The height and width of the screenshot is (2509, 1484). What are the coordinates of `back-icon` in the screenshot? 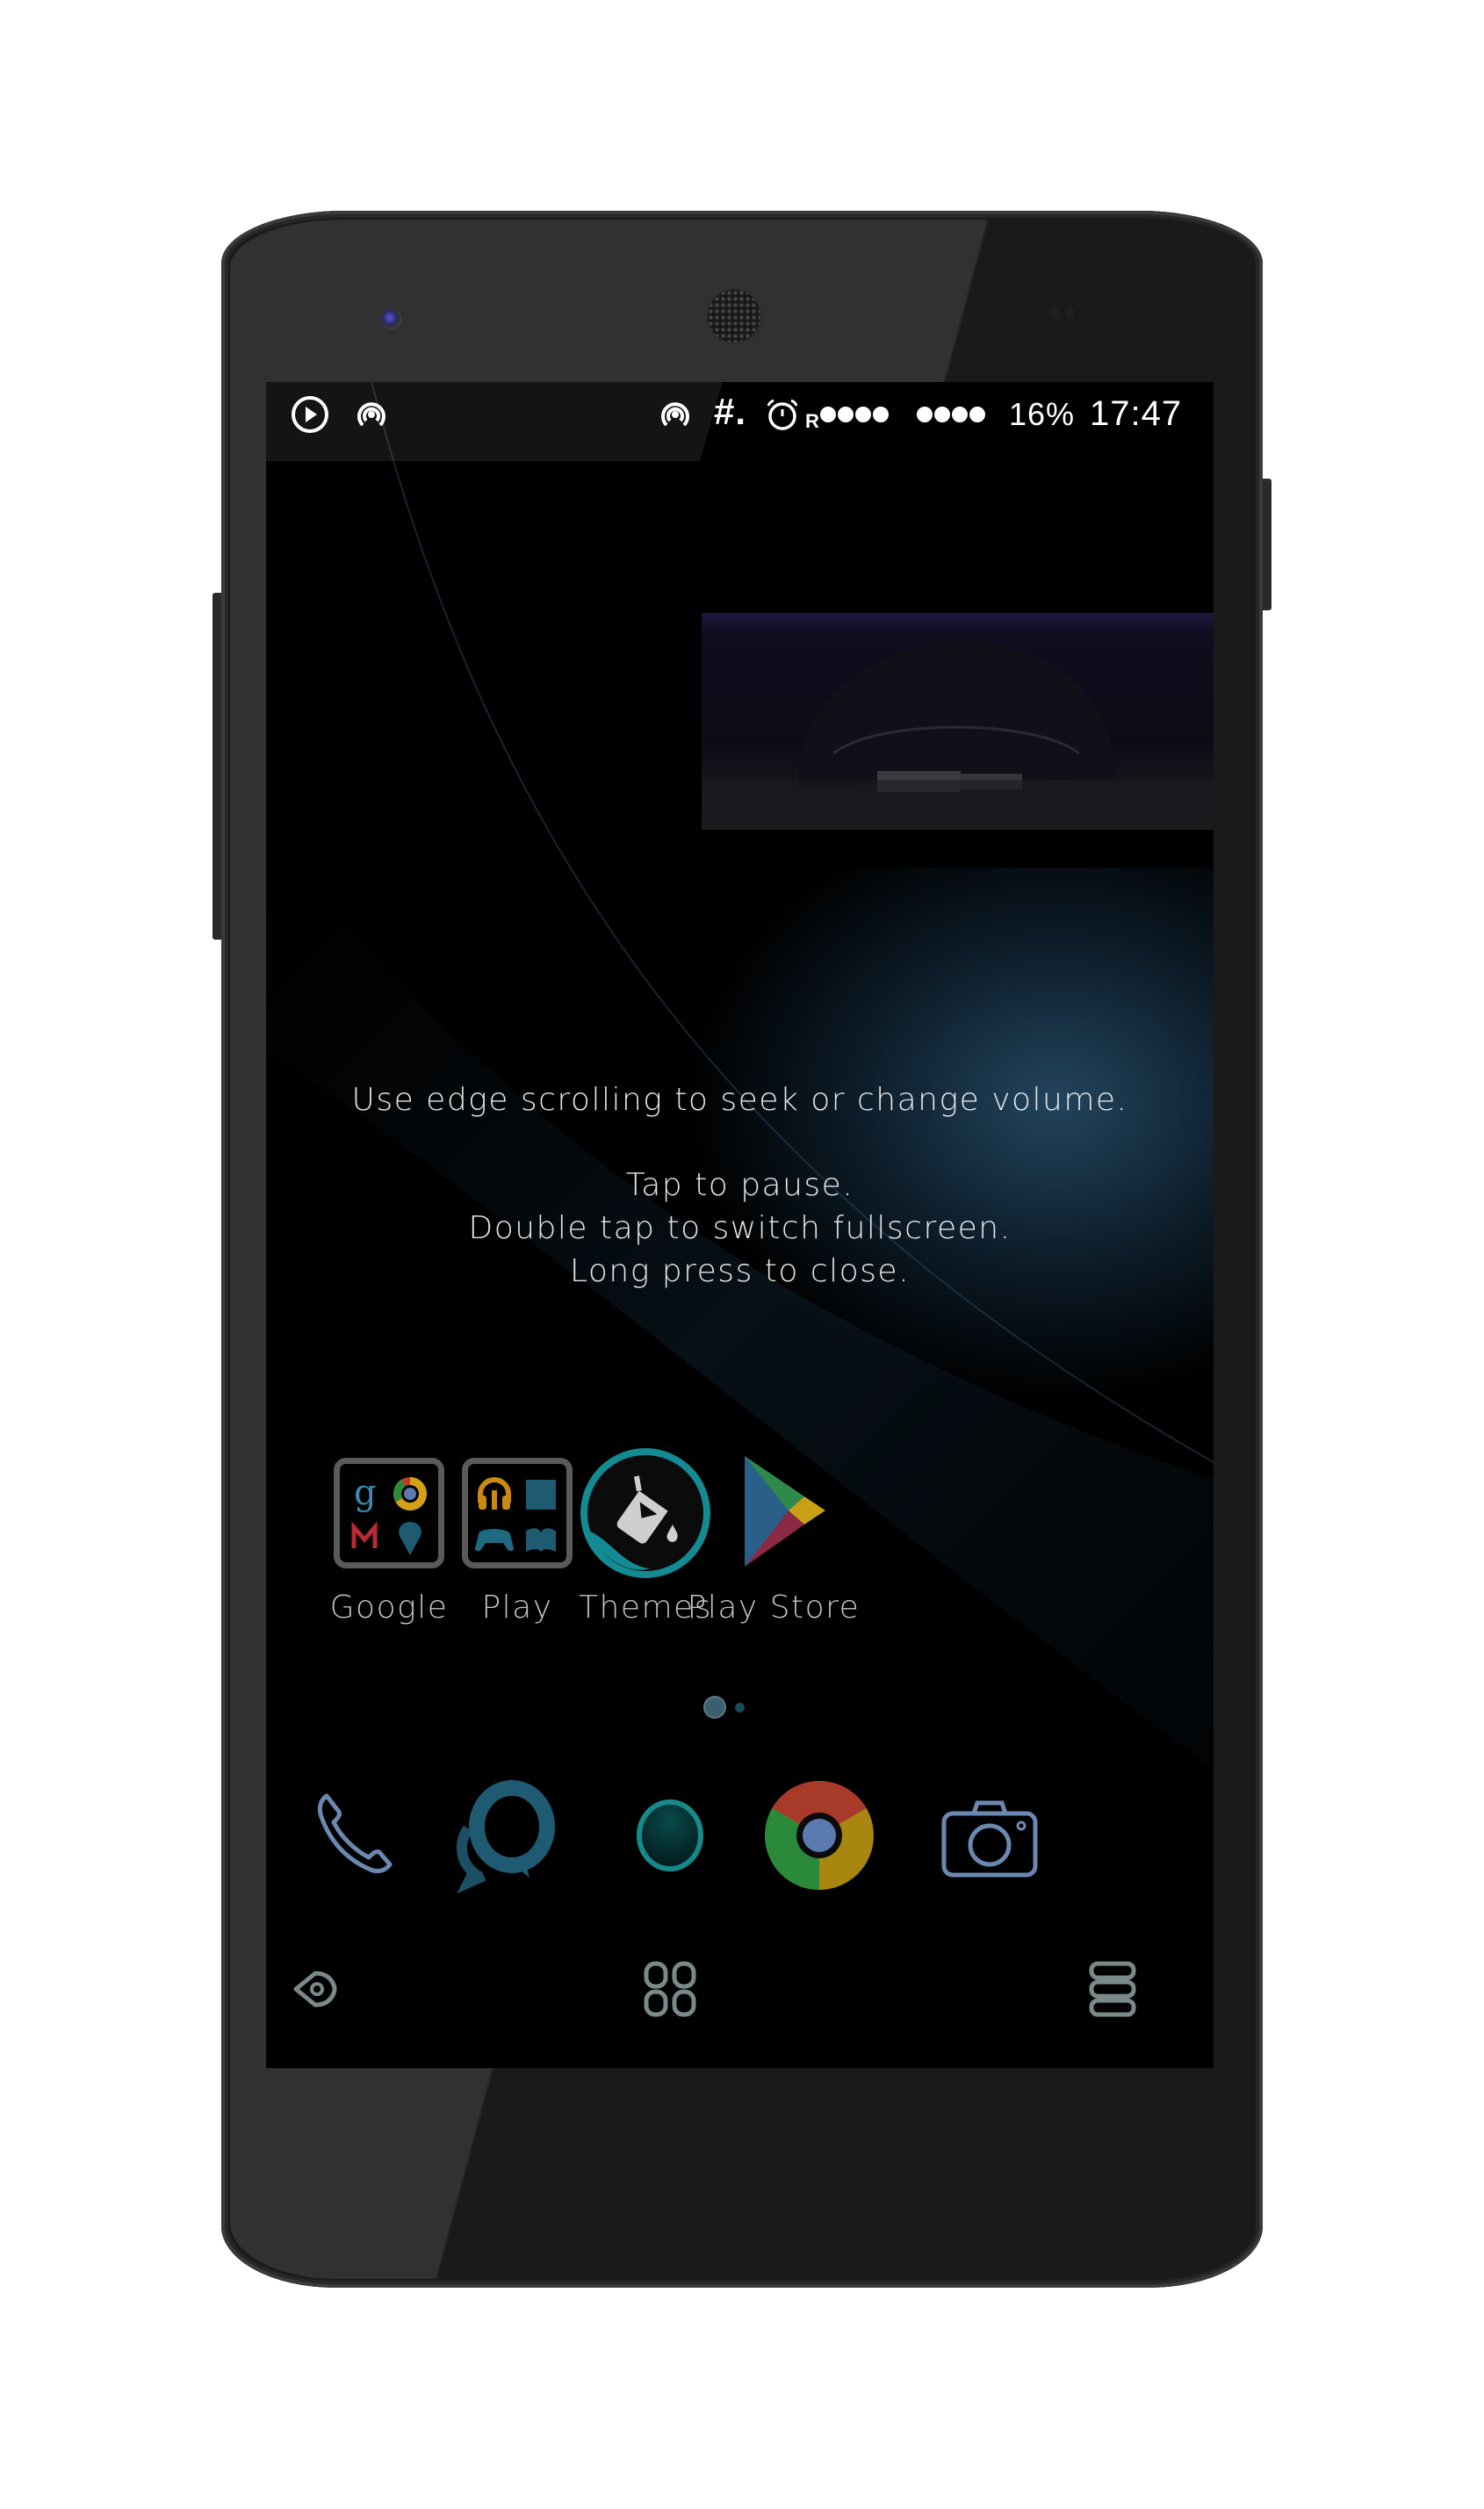 It's located at (315, 1989).